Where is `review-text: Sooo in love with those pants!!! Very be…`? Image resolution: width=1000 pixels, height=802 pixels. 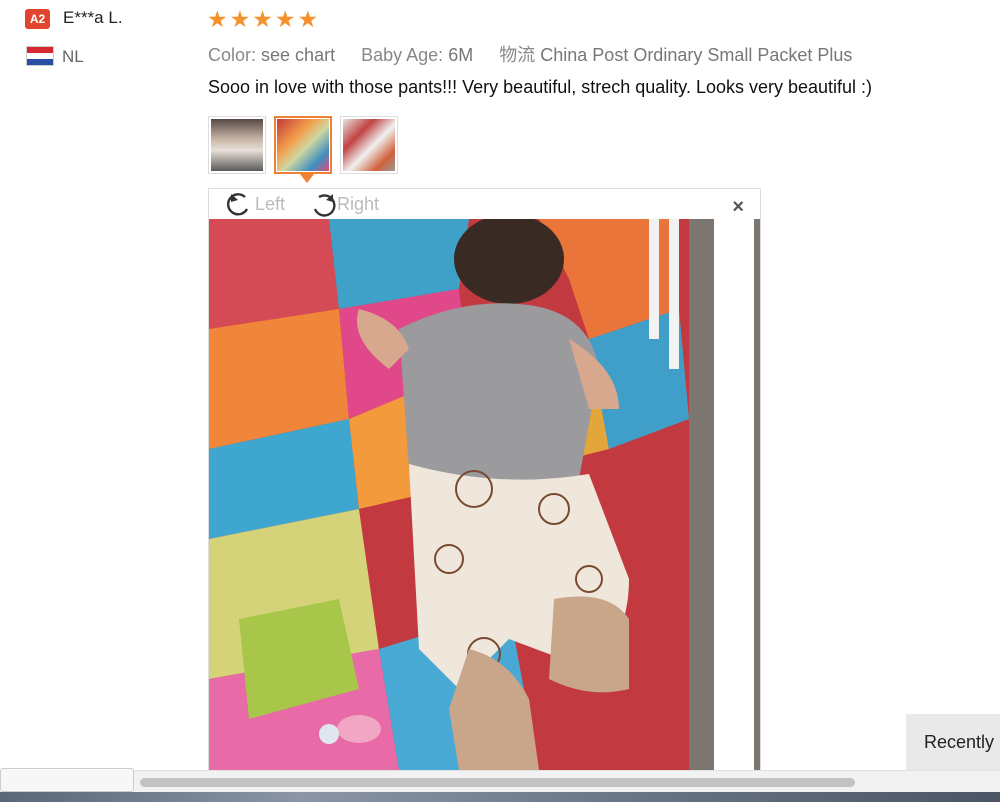
review-text: Sooo in love with those pants!!! Very be… is located at coordinates (540, 87).